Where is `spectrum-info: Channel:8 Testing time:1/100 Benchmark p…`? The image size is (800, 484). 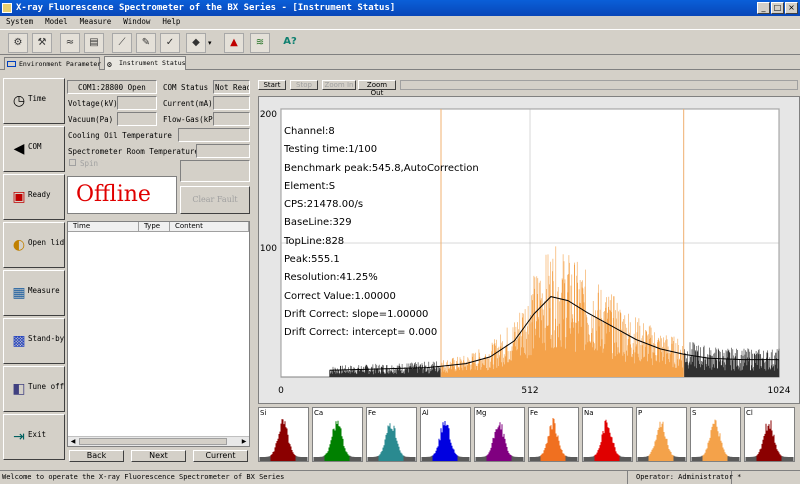
spectrum-info: Channel:8 Testing time:1/100 Benchmark p… is located at coordinates (381, 233).